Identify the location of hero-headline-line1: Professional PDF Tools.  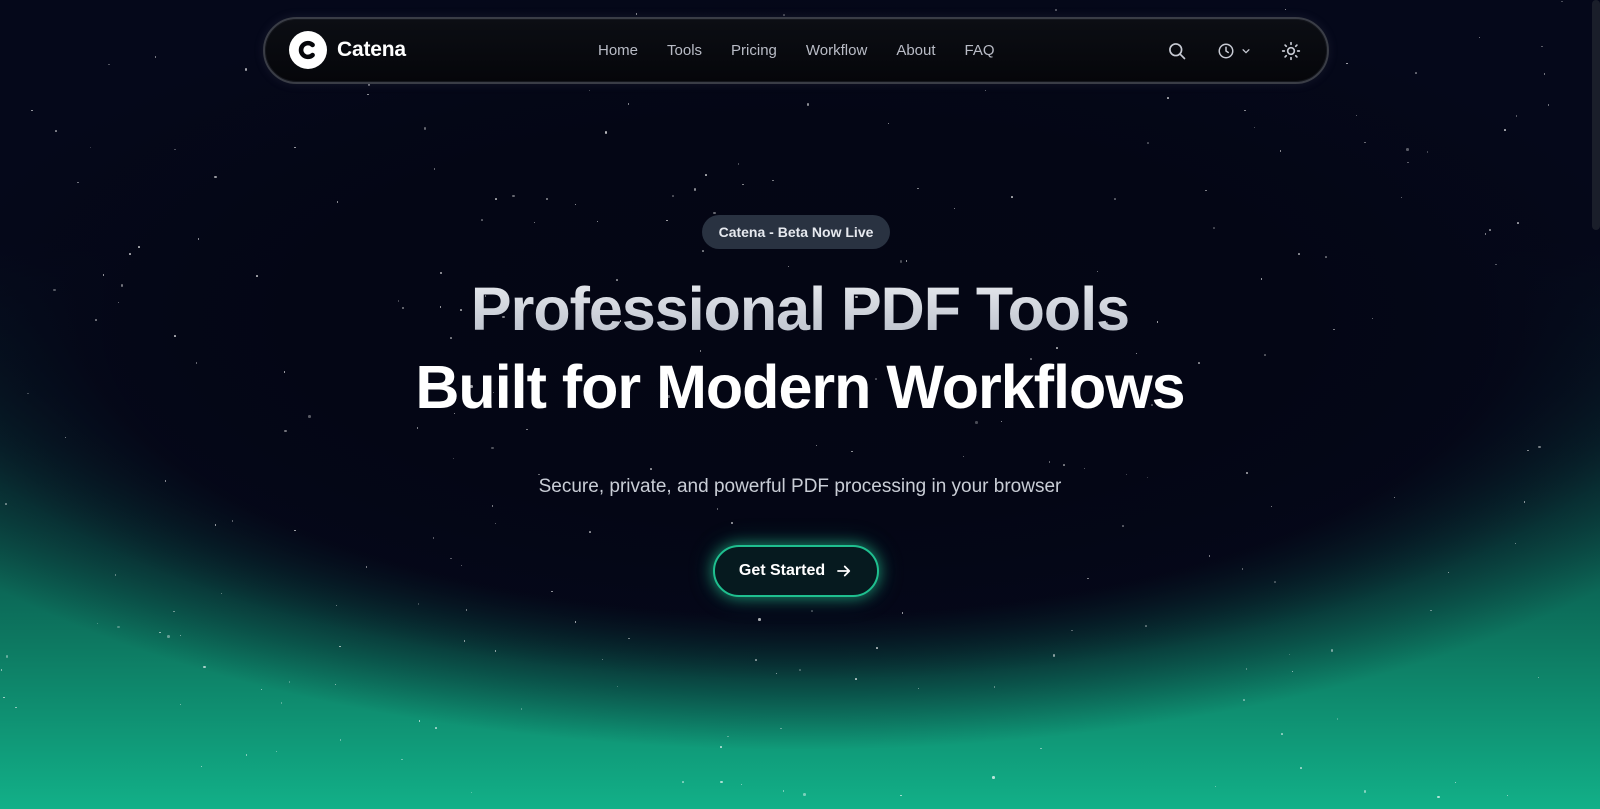
(800, 309).